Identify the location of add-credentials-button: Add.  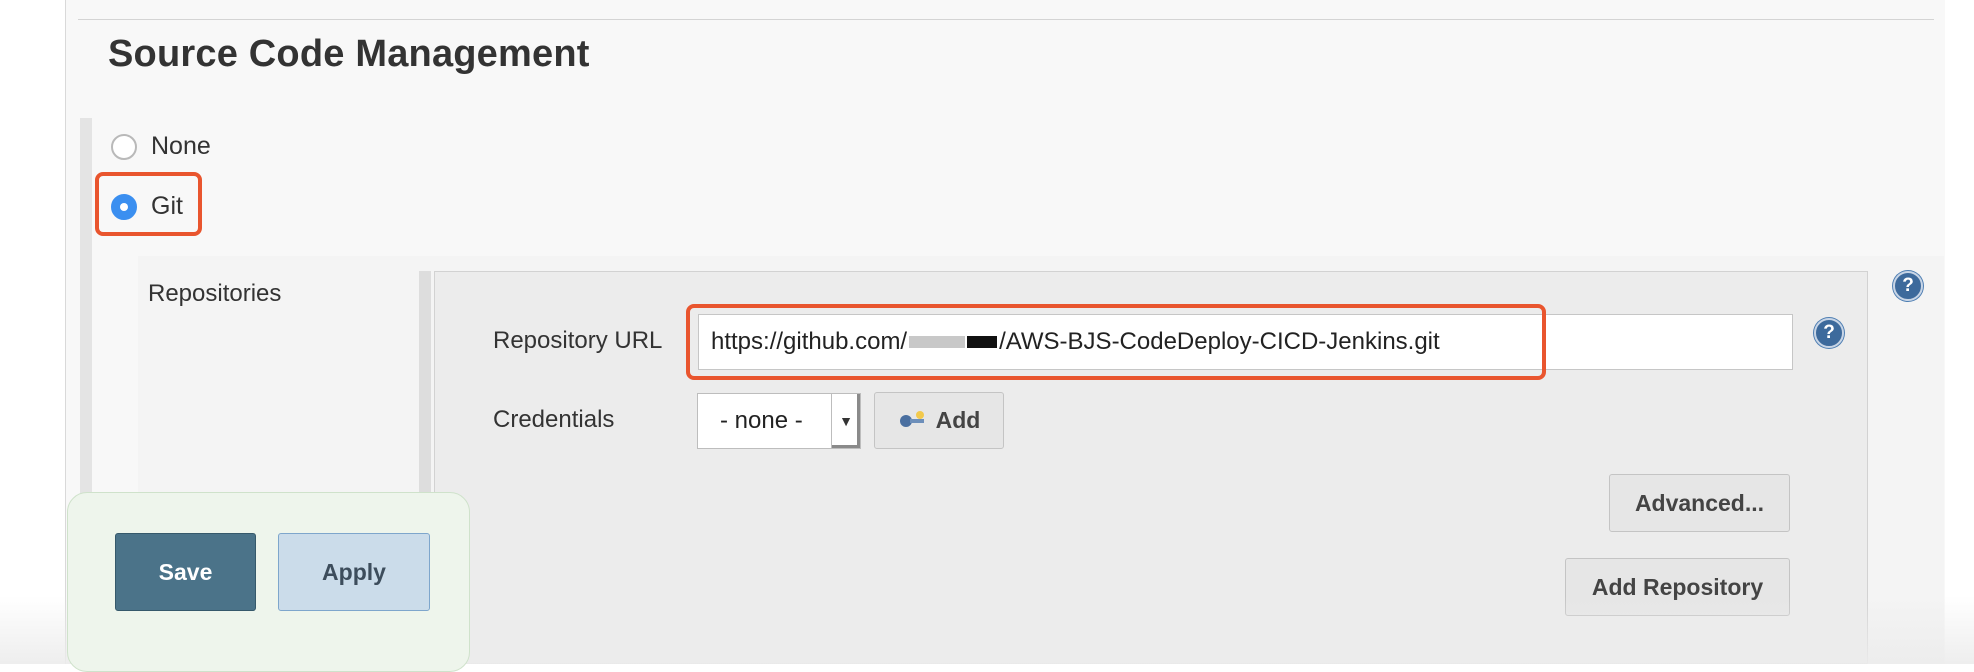
(939, 420).